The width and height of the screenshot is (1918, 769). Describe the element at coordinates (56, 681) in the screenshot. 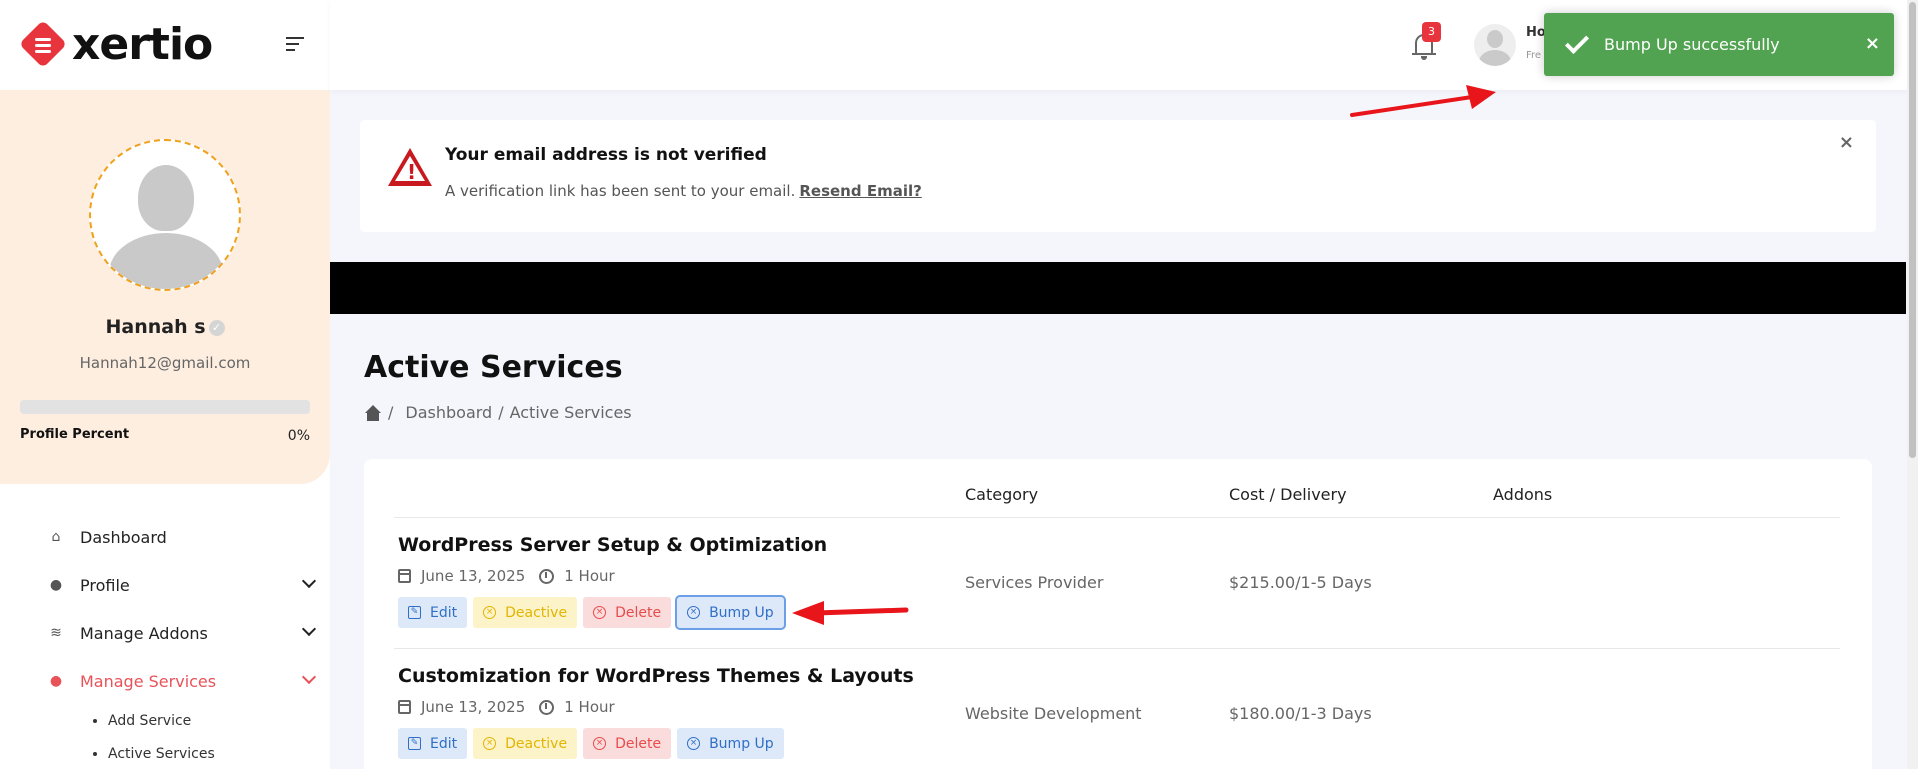

I see `user-gear-icon: ●` at that location.